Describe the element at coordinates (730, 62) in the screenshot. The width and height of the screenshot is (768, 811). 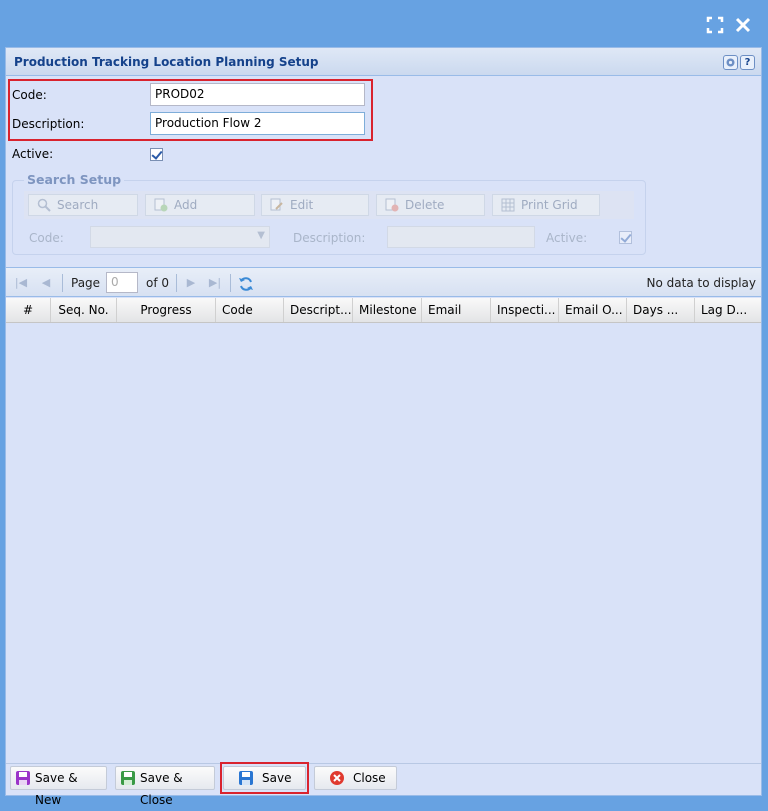
I see `gear-icon` at that location.